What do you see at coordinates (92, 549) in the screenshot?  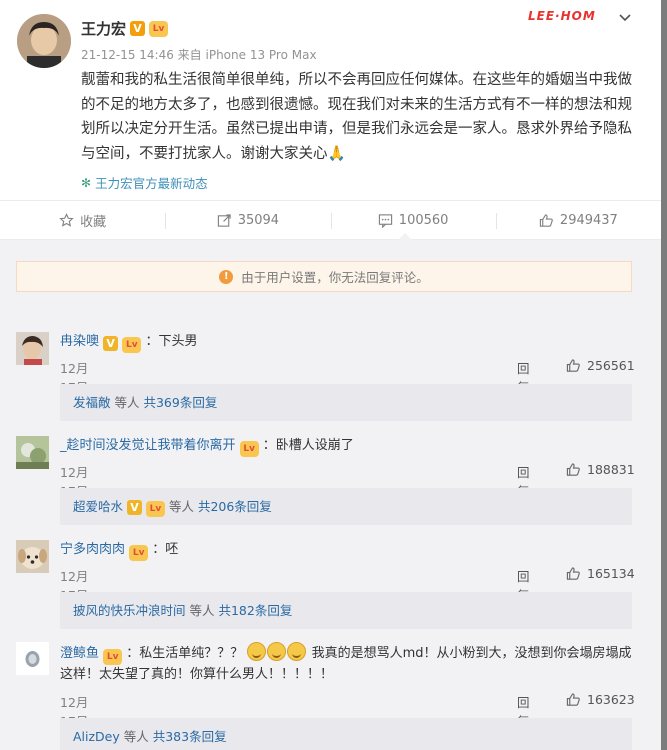 I see `commenter-name: 宁多肉肉肉` at bounding box center [92, 549].